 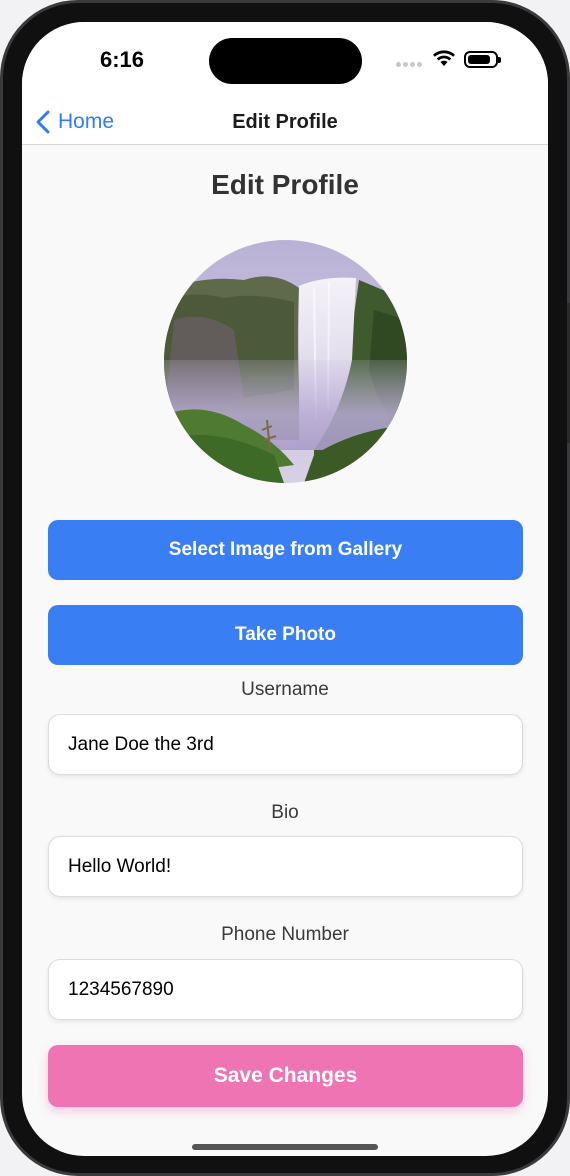 I want to click on username-input, so click(x=285, y=744).